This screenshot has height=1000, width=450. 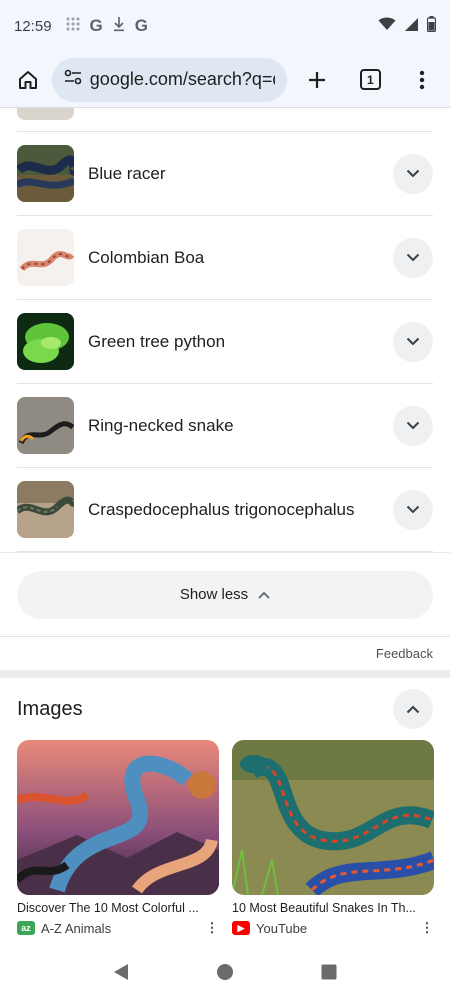 What do you see at coordinates (157, 341) in the screenshot?
I see `list-item-label: Green tree python` at bounding box center [157, 341].